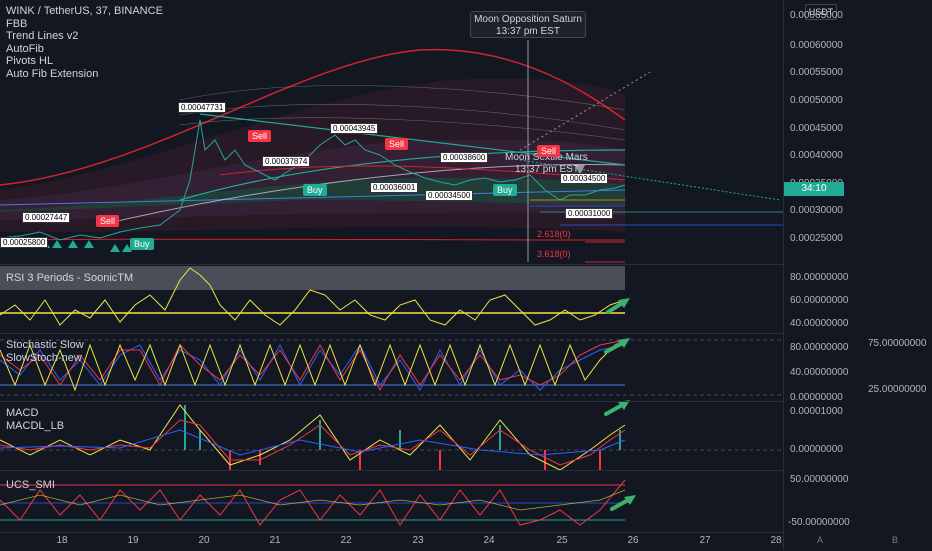  What do you see at coordinates (819, 347) in the screenshot?
I see `stoch-tick: 80.00000000` at bounding box center [819, 347].